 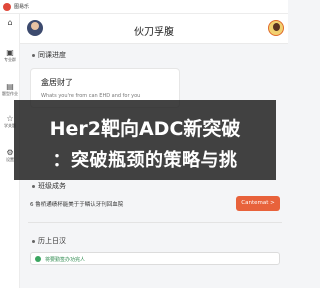 I want to click on section-heading-tasks: 班级成务, so click(x=49, y=186).